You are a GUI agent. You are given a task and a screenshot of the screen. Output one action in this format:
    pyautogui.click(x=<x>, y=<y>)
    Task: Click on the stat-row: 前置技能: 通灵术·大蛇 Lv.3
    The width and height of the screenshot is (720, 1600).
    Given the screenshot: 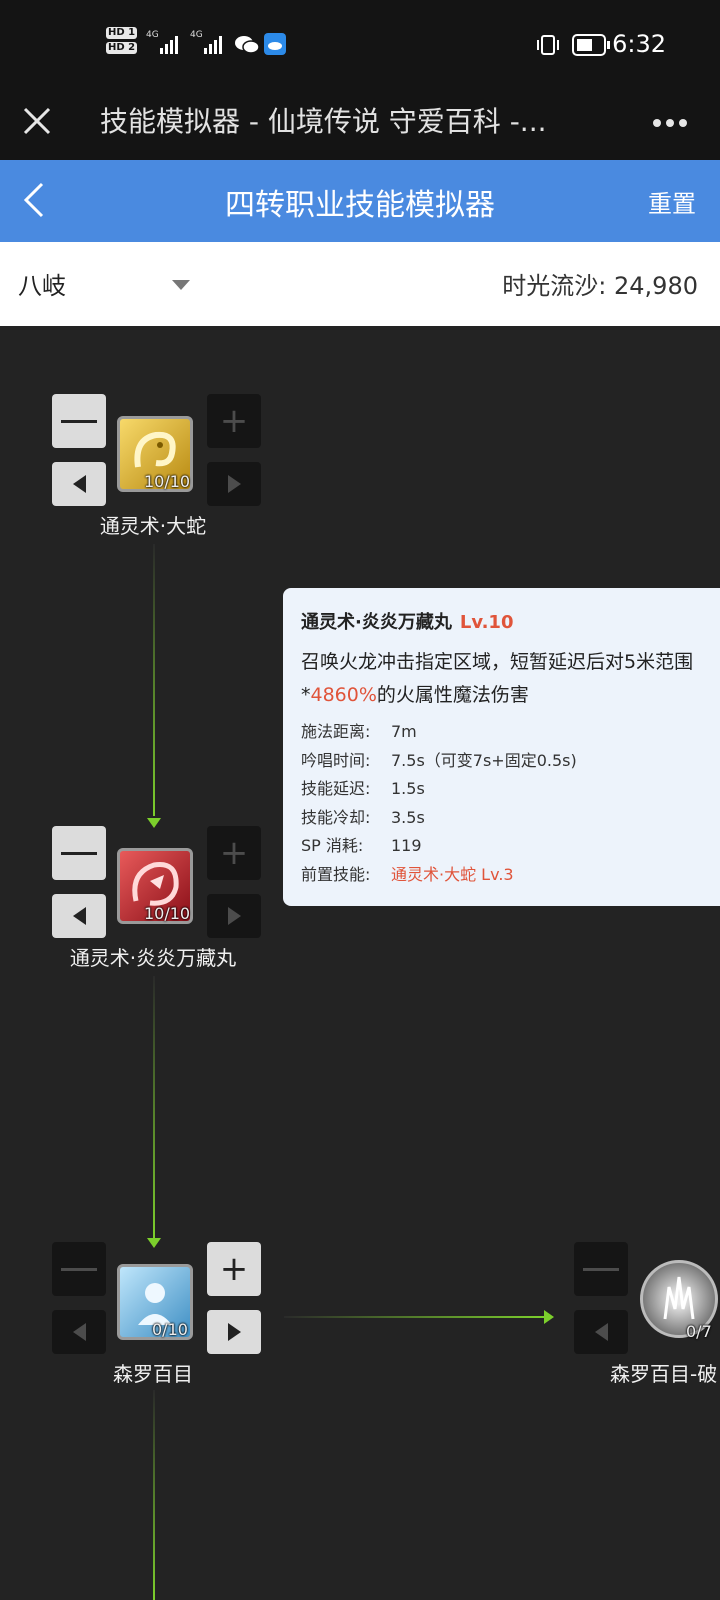 What is the action you would take?
    pyautogui.click(x=439, y=875)
    